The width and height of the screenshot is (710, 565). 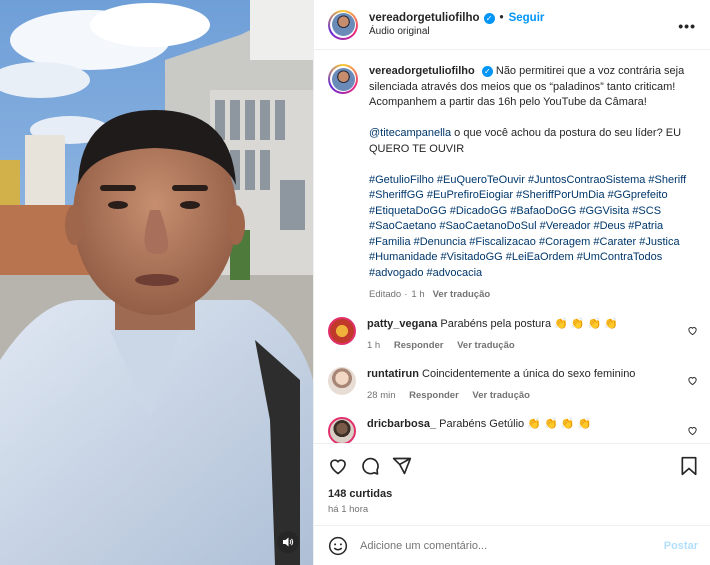 I want to click on follow-button: Seguir, so click(x=527, y=18).